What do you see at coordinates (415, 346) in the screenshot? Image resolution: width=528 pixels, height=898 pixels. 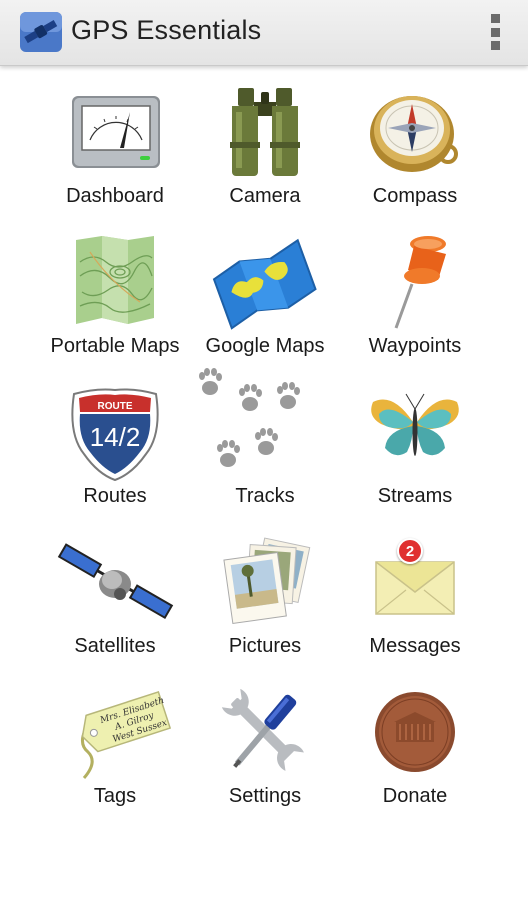 I see `tile-label: Waypoints` at bounding box center [415, 346].